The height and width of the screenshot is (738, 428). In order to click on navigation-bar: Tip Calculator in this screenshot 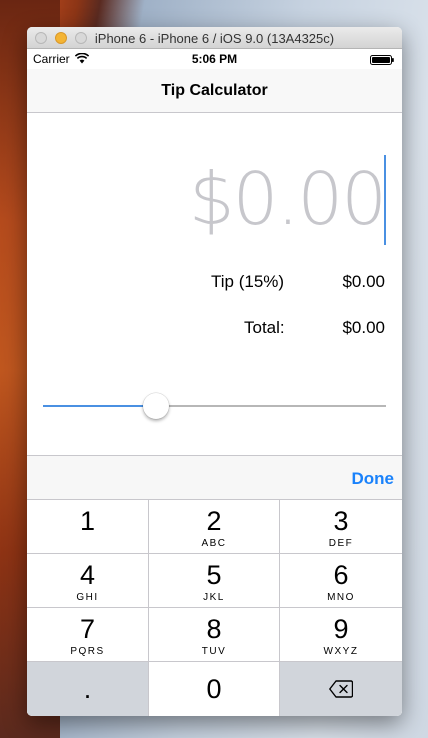, I will do `click(214, 91)`.